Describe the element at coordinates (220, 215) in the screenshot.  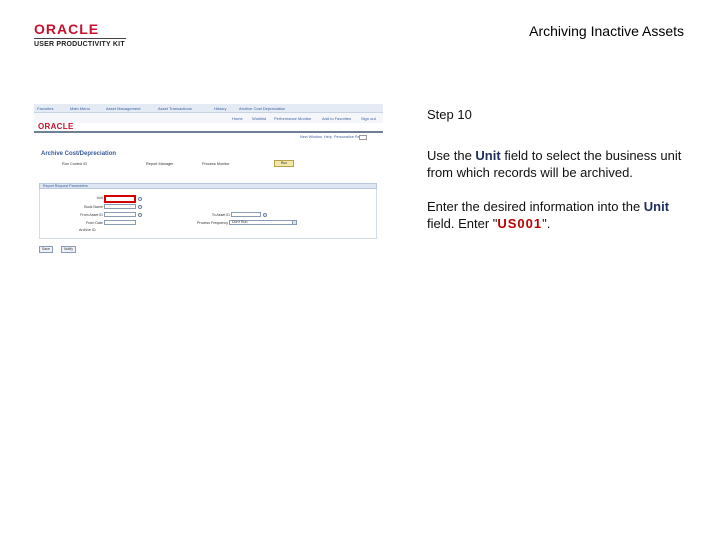
I see `to-asset-id-label: To Asset ID` at that location.